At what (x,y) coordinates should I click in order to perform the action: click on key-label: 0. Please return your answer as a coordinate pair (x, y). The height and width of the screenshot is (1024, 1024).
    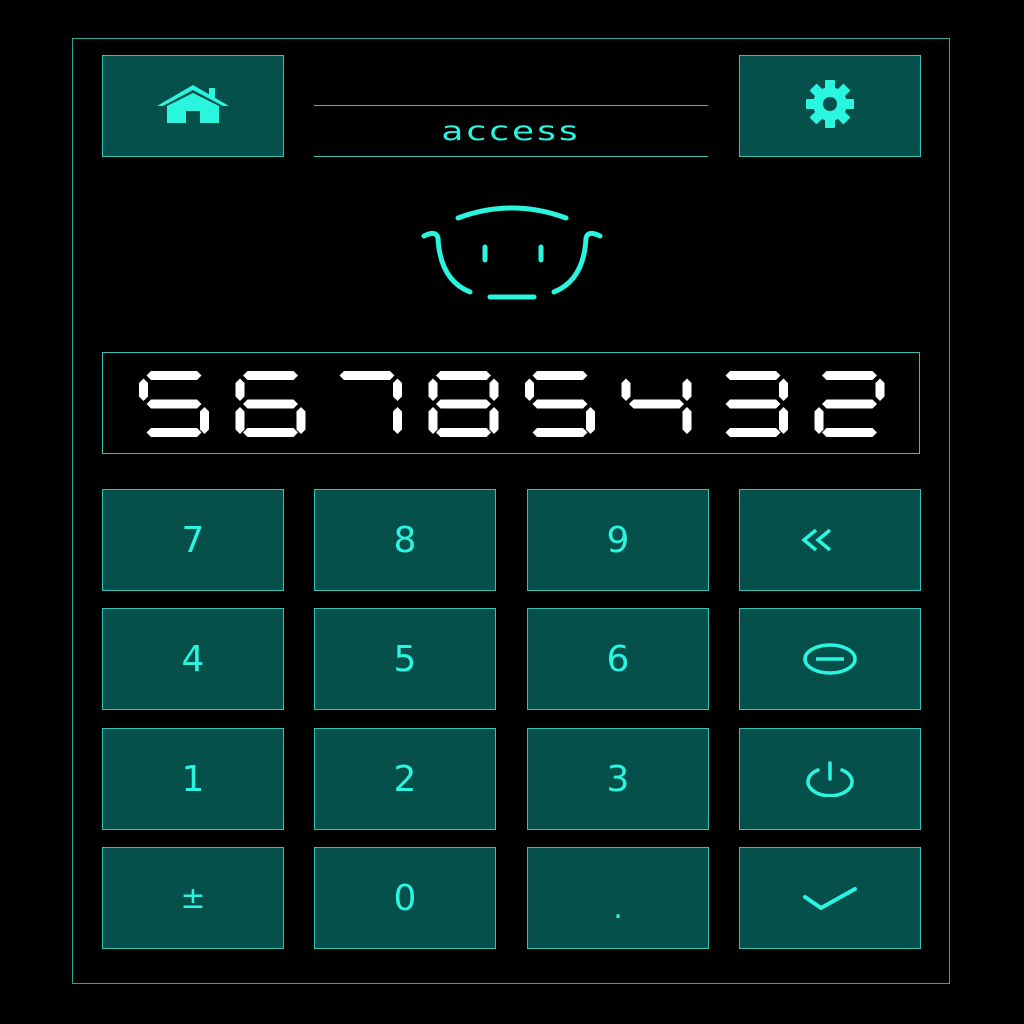
    Looking at the image, I should click on (405, 898).